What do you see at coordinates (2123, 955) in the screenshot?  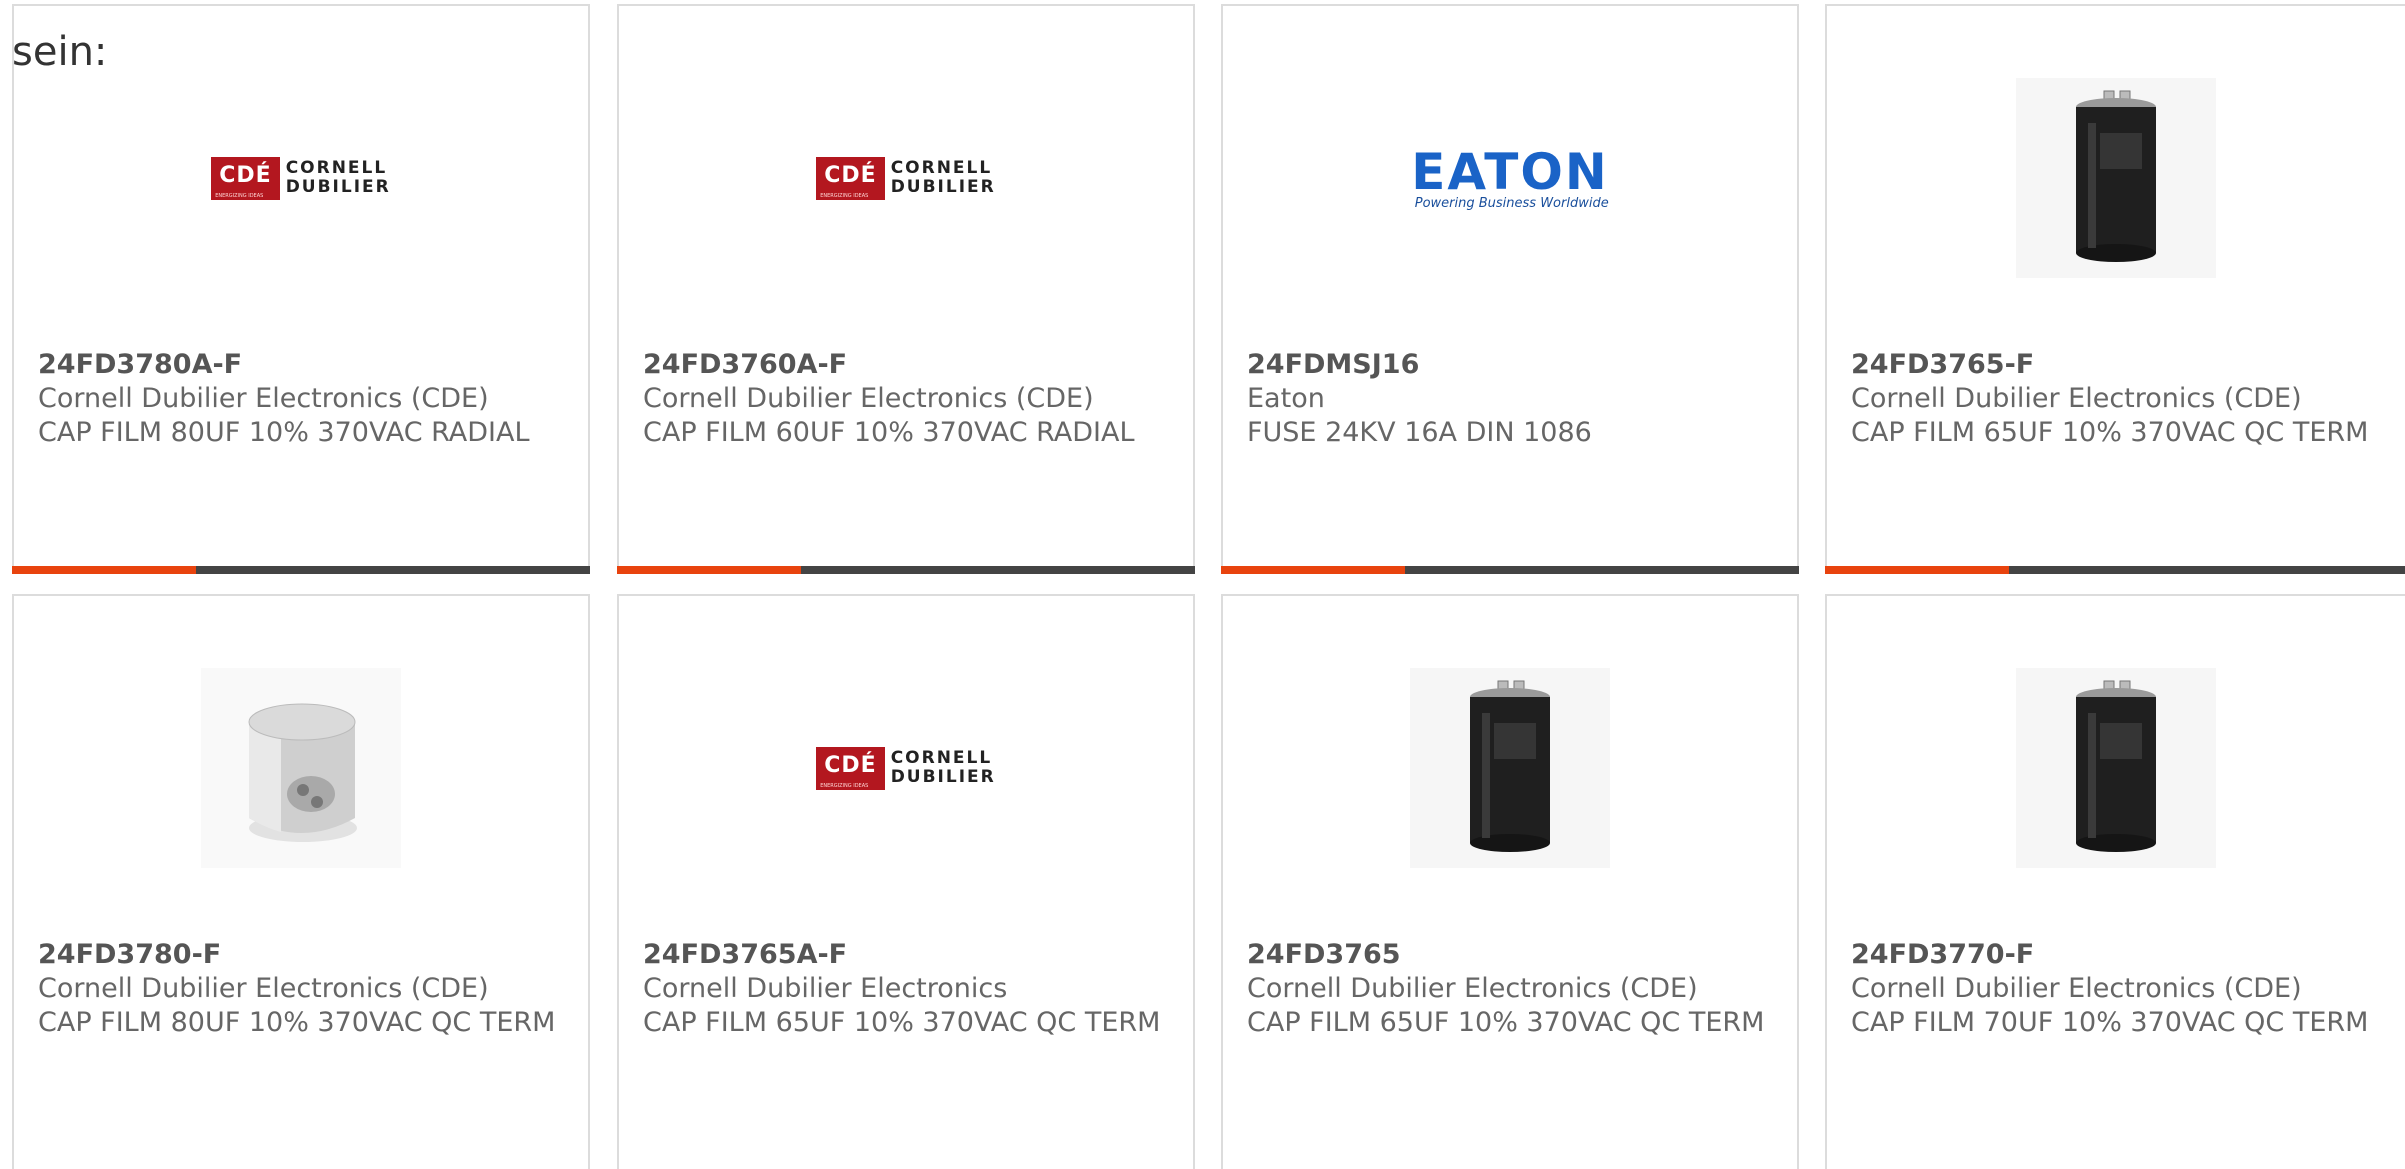 I see `part-number: 24FD3770-F` at bounding box center [2123, 955].